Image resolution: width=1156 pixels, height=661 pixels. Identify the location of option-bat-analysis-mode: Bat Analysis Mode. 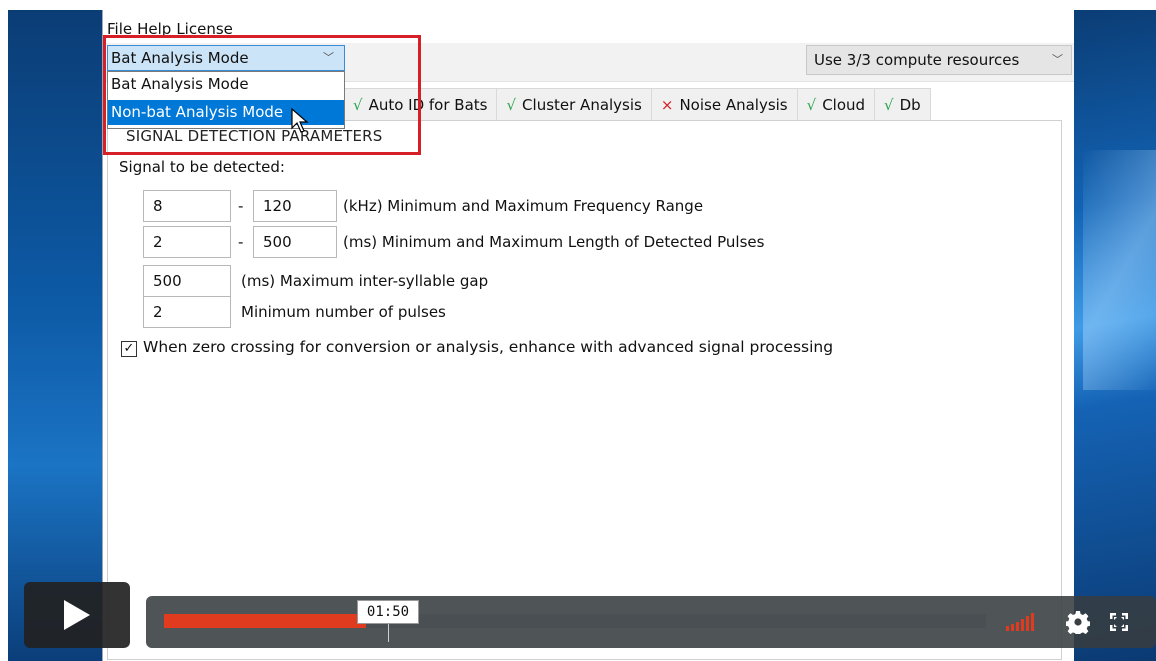
(226, 84).